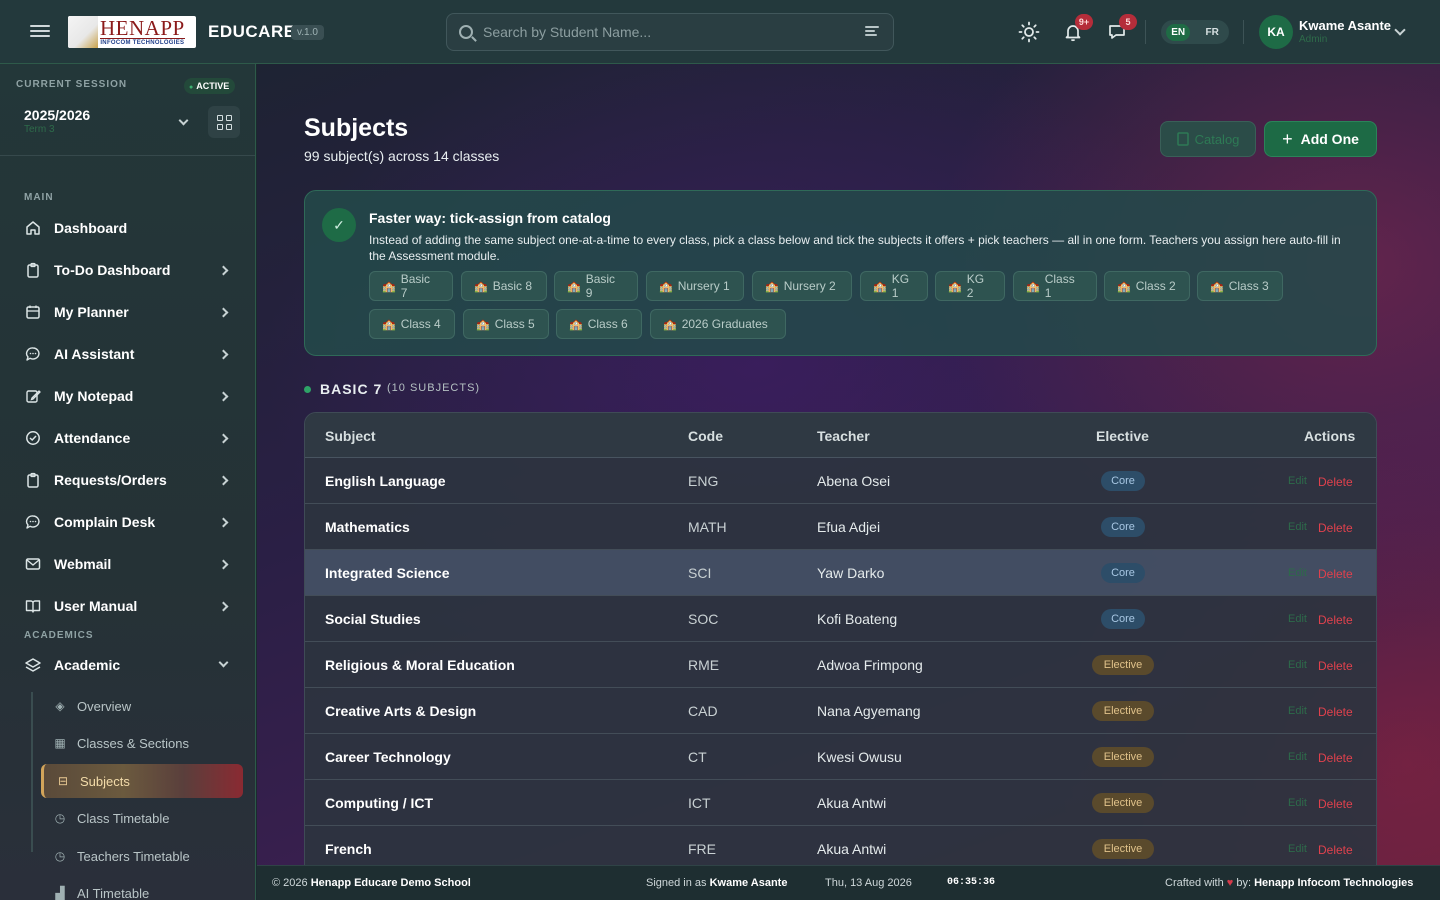 The width and height of the screenshot is (1440, 900). What do you see at coordinates (350, 436) in the screenshot?
I see `column-header-subject: Subject` at bounding box center [350, 436].